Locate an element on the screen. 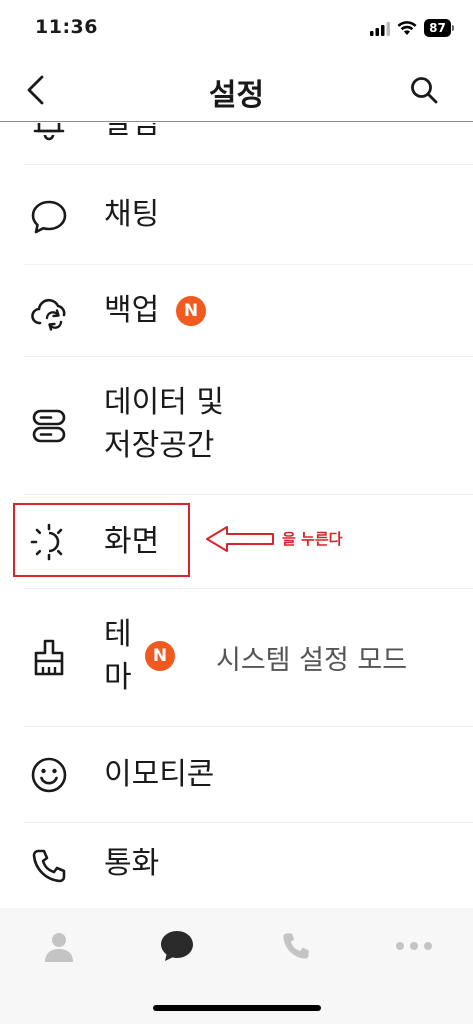  battery-indicator: 87 is located at coordinates (439, 28).